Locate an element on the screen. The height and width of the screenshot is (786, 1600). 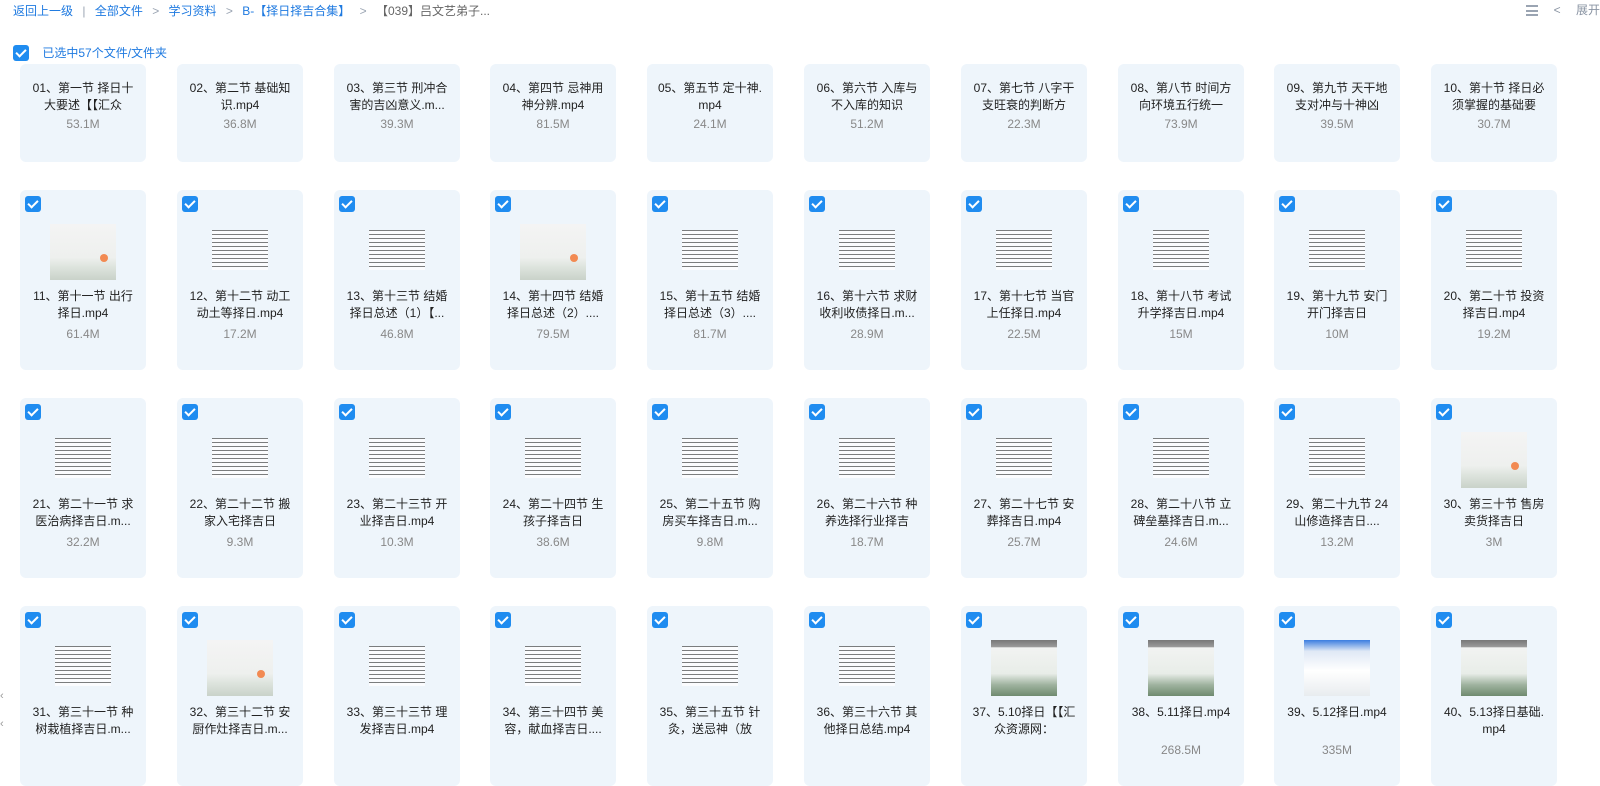
file-card: 37、5.10择日【【汇众资源网： is located at coordinates (1024, 696).